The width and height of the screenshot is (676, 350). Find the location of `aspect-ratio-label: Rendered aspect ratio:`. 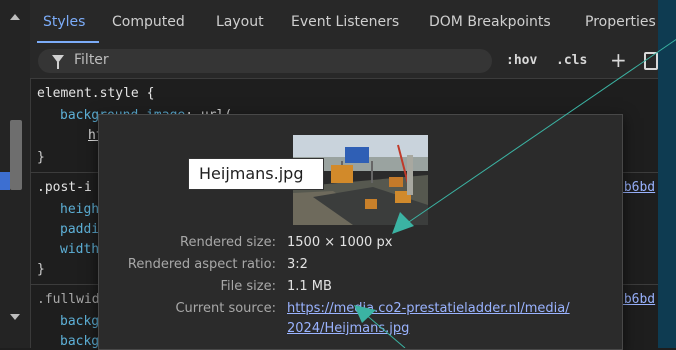

aspect-ratio-label: Rendered aspect ratio: is located at coordinates (201, 264).